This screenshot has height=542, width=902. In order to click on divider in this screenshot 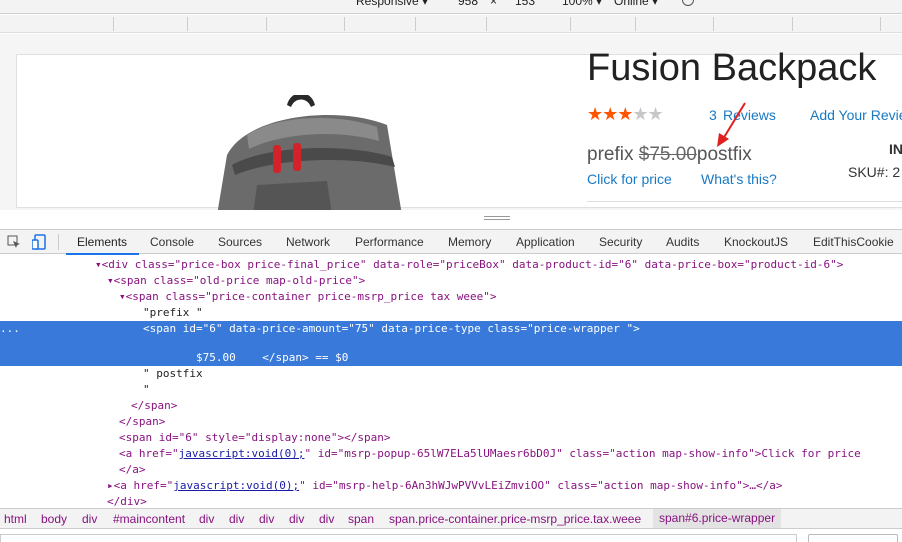, I will do `click(744, 201)`.